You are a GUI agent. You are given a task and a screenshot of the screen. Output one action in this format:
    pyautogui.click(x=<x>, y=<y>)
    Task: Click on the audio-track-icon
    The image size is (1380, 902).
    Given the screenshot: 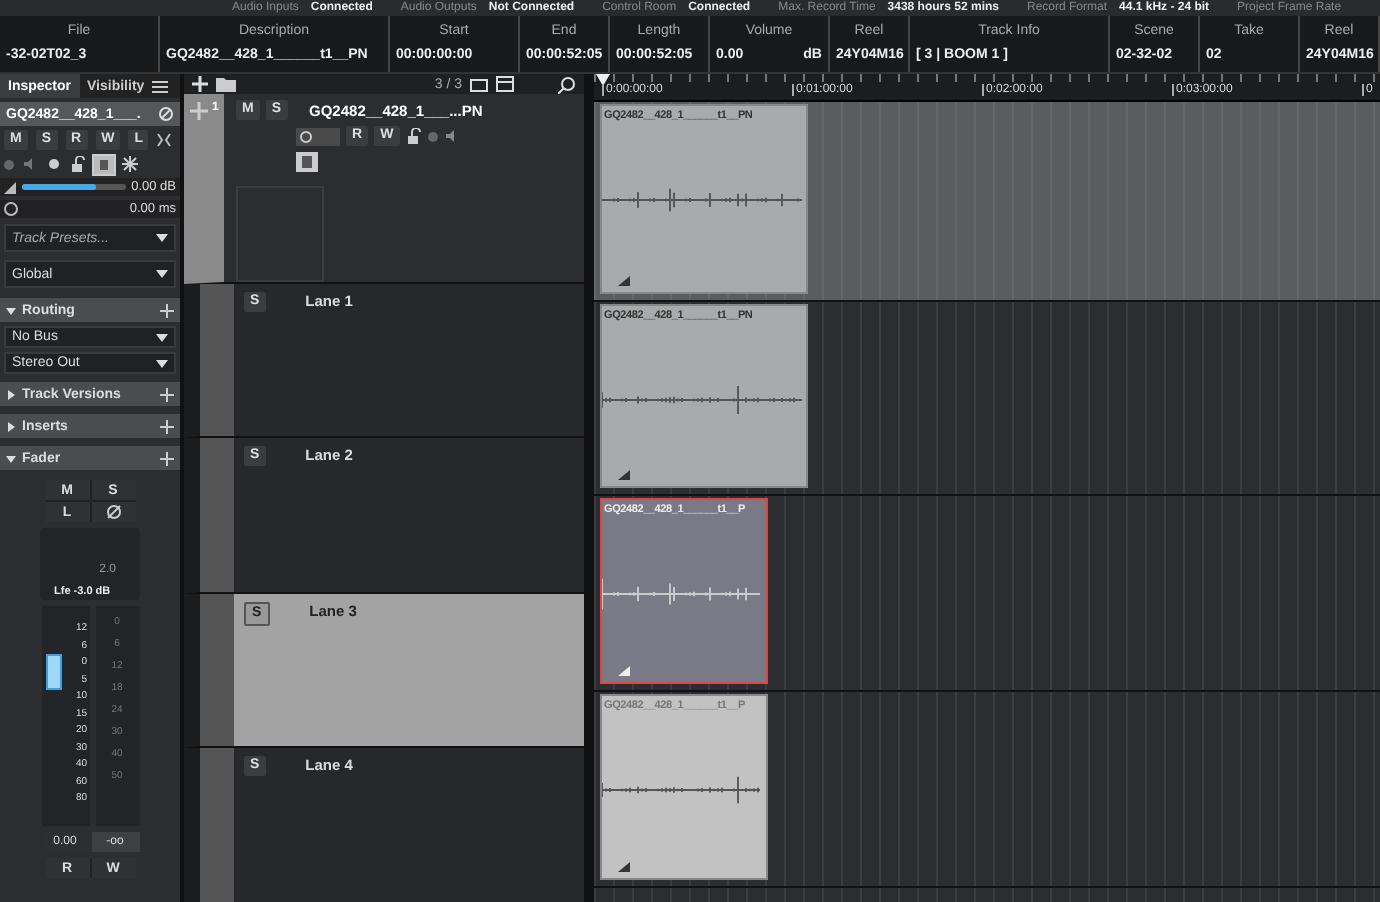 What is the action you would take?
    pyautogui.click(x=199, y=111)
    